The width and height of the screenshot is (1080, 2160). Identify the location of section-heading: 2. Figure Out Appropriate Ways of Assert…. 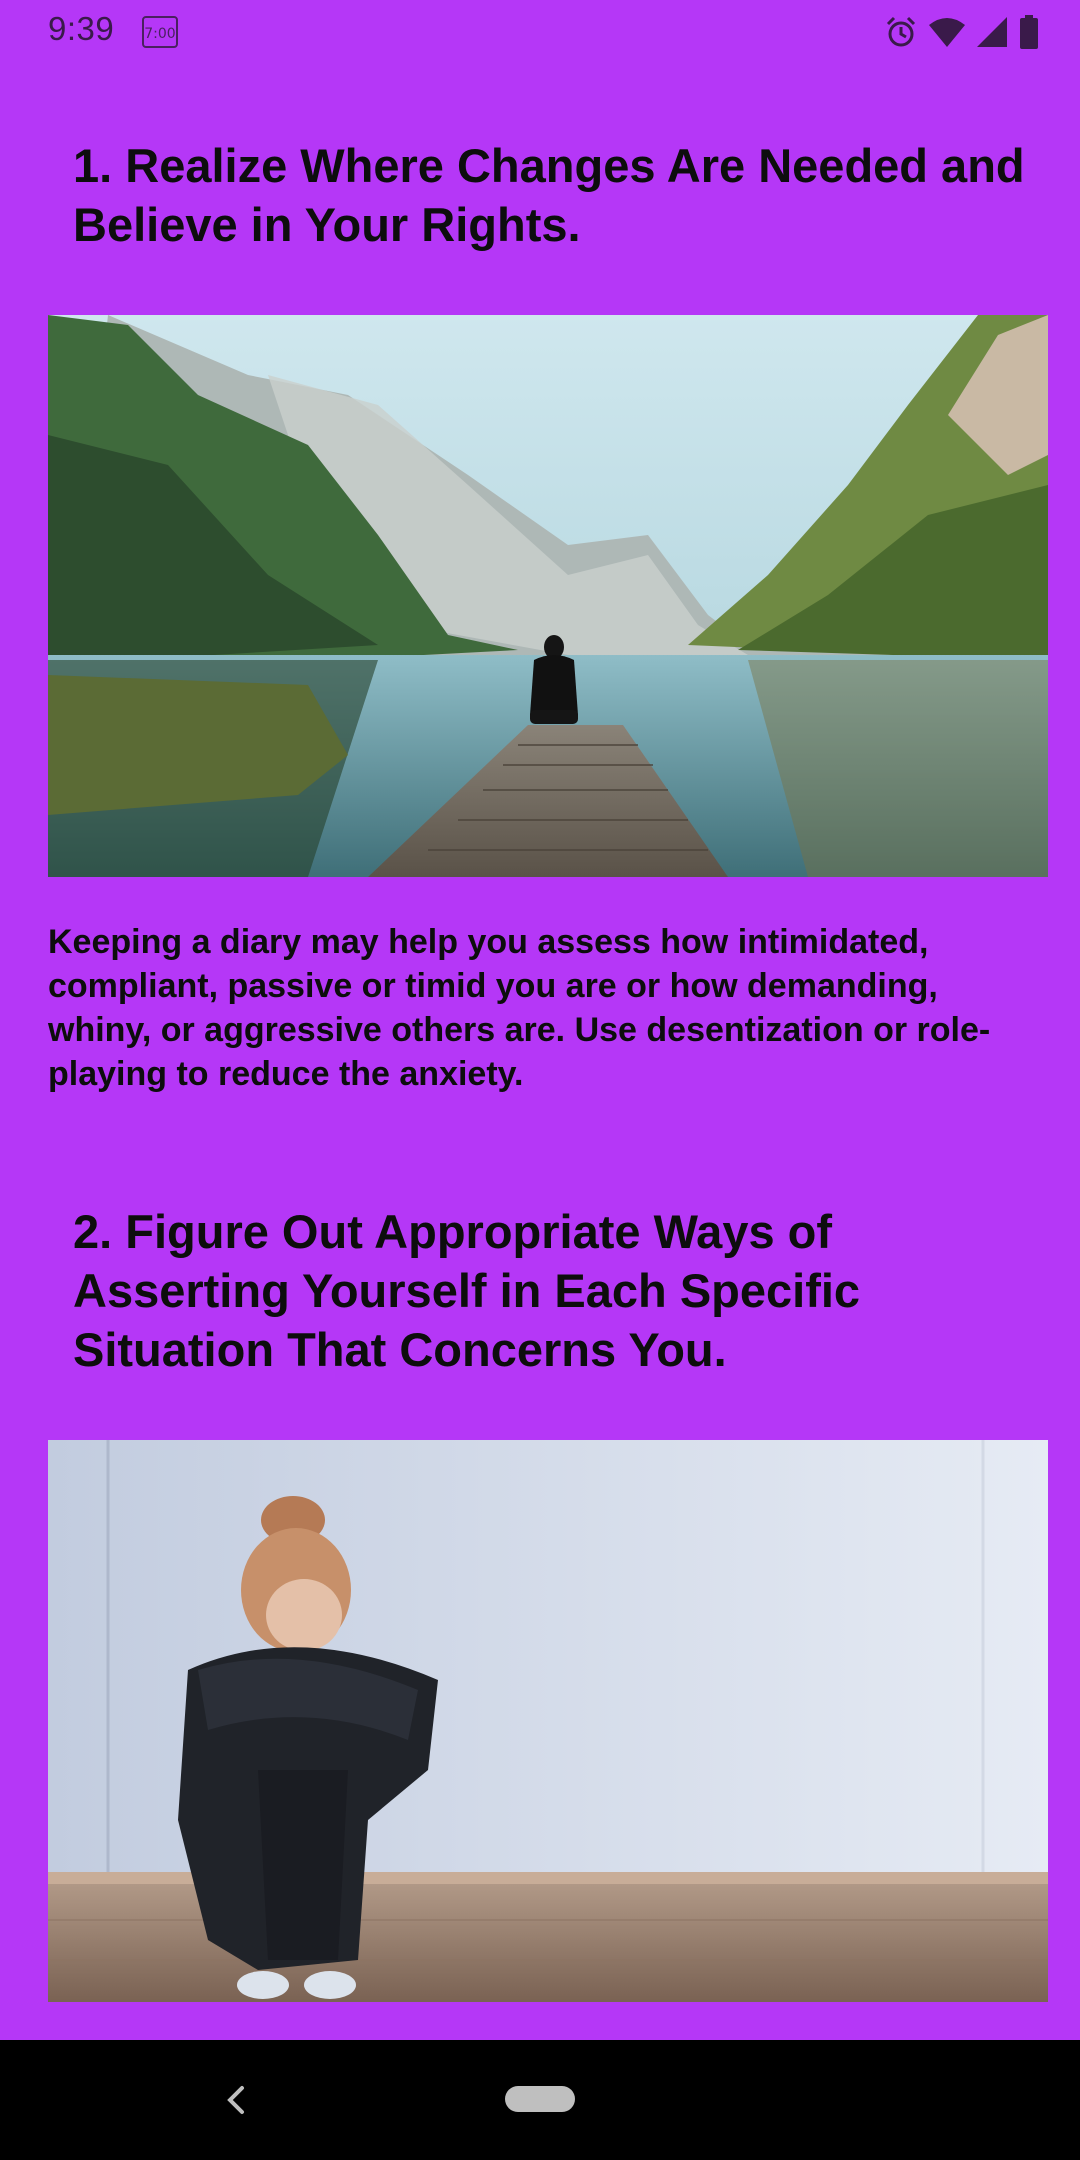
(467, 1290).